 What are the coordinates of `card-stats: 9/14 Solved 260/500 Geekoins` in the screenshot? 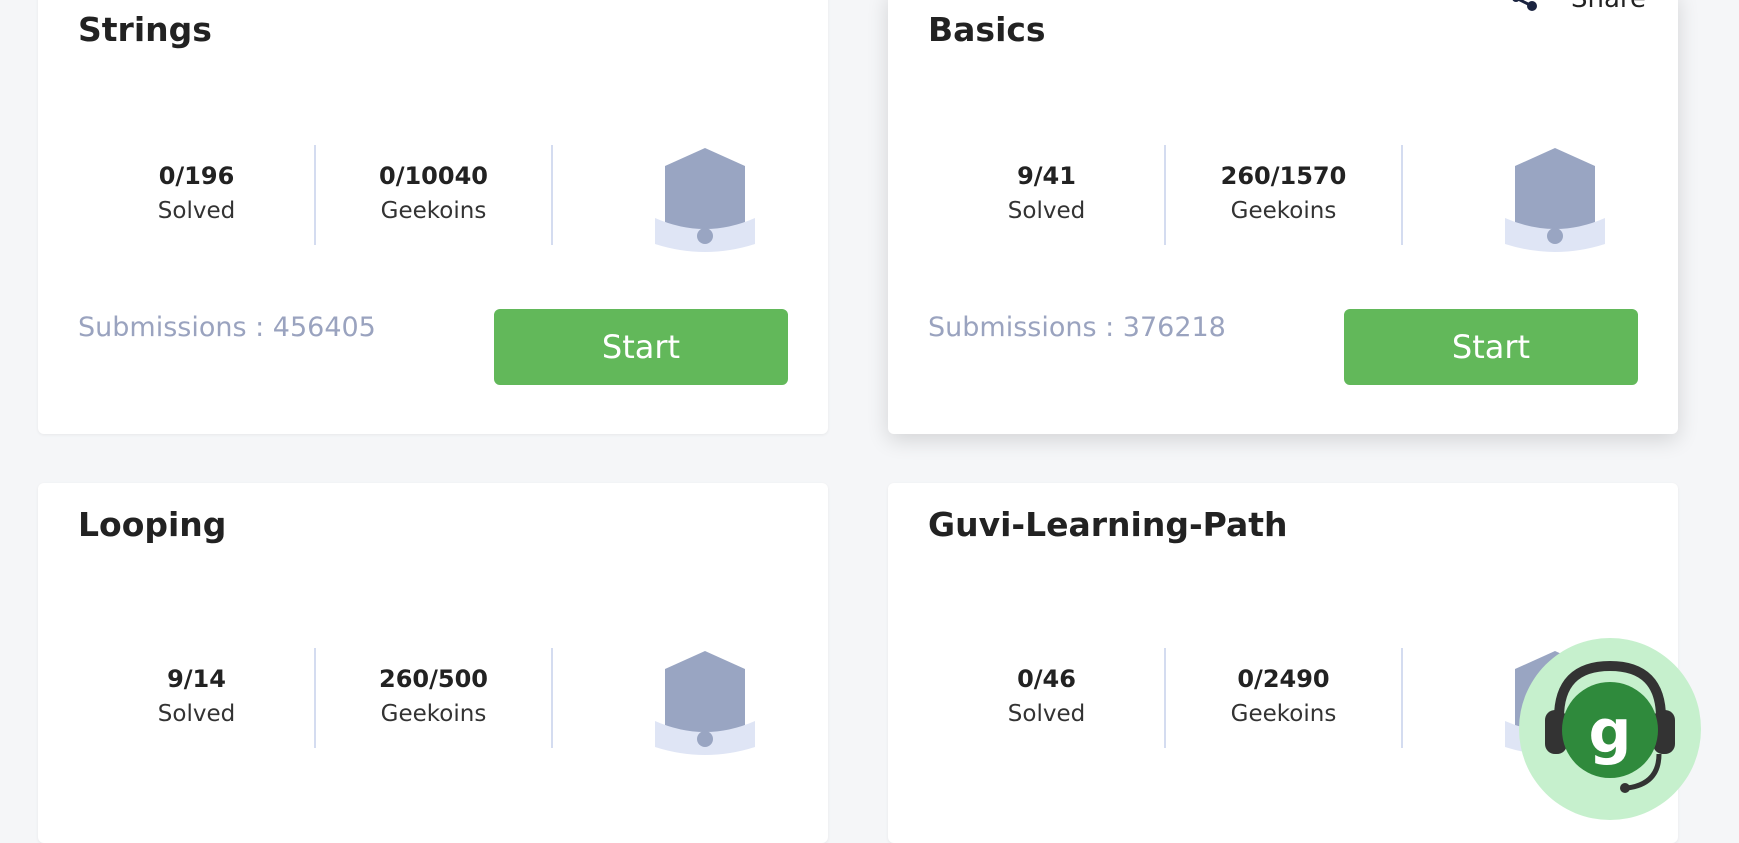 It's located at (433, 700).